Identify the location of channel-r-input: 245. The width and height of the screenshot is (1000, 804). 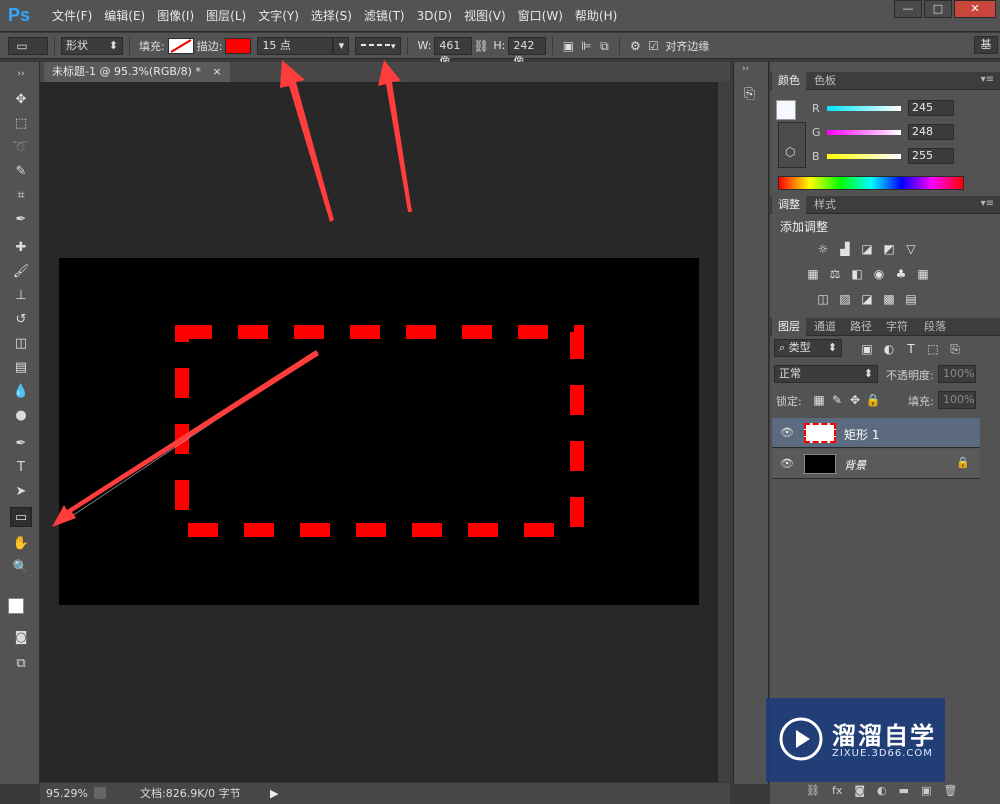
(931, 108).